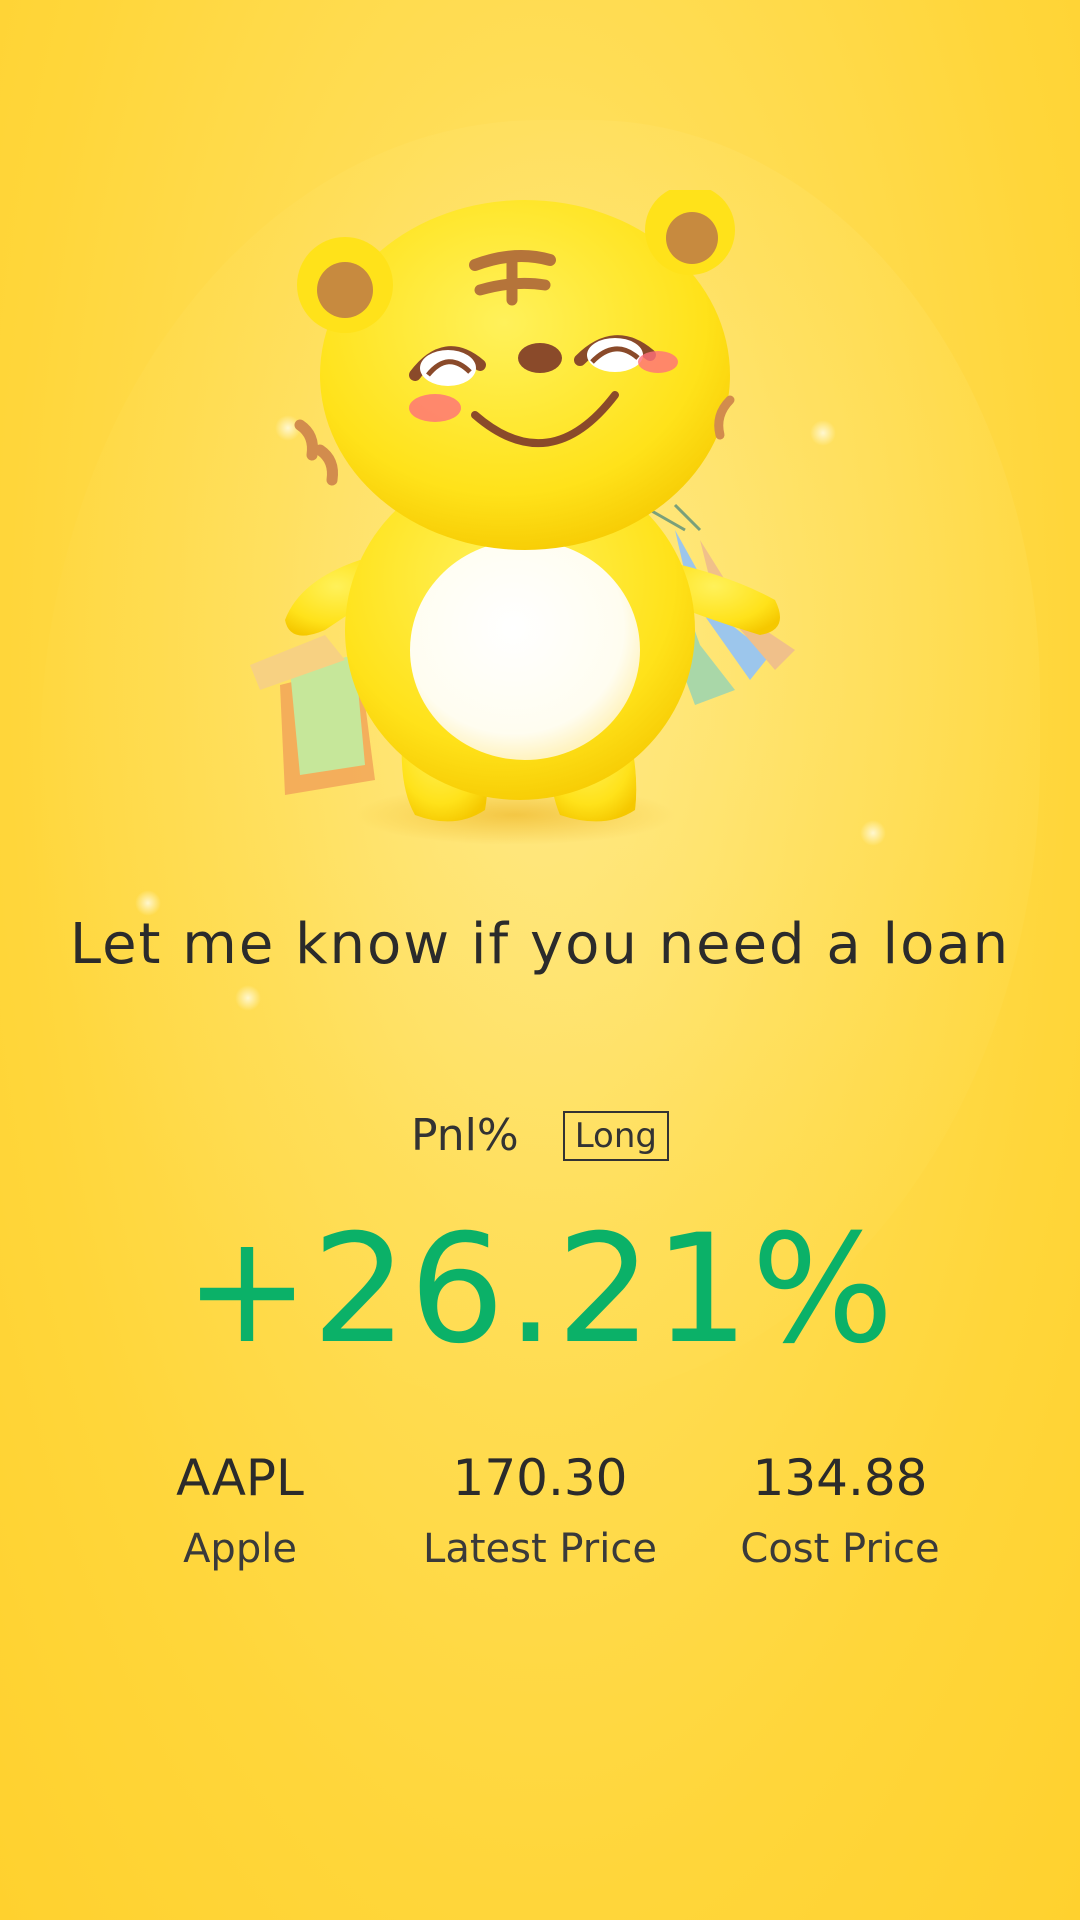 The width and height of the screenshot is (1080, 1920). What do you see at coordinates (465, 1135) in the screenshot?
I see `pnl-label: Pnl%` at bounding box center [465, 1135].